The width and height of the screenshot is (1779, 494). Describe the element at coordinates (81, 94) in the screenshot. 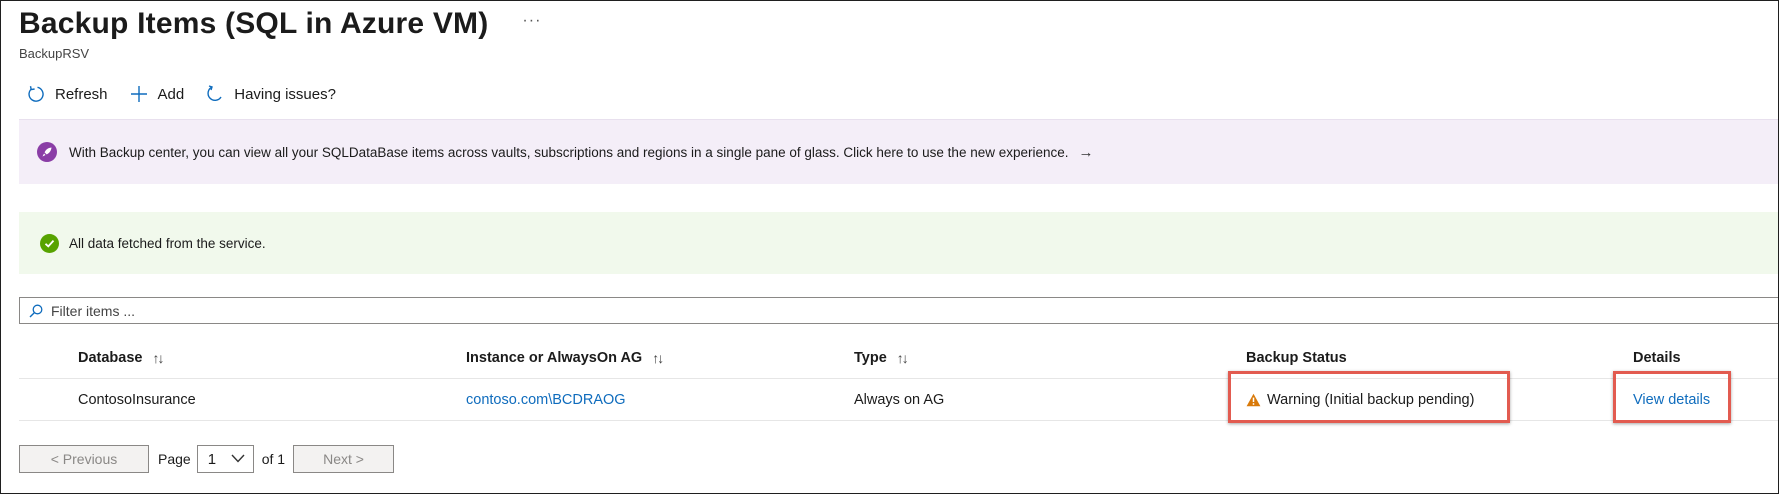

I see `refresh-label: Refresh` at that location.